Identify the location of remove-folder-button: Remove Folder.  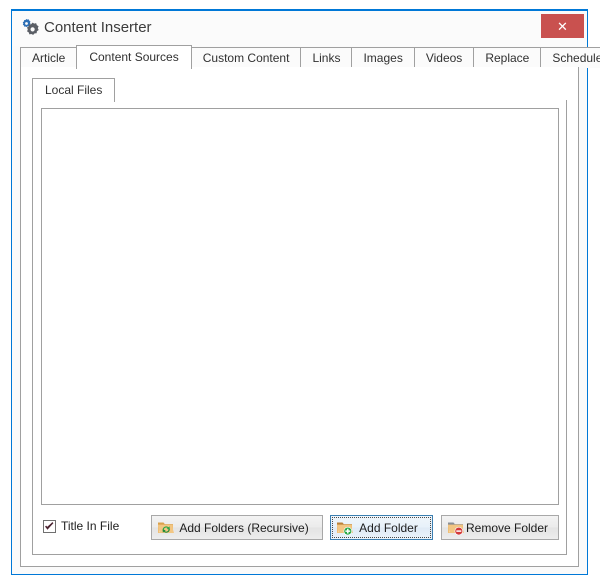
(500, 527).